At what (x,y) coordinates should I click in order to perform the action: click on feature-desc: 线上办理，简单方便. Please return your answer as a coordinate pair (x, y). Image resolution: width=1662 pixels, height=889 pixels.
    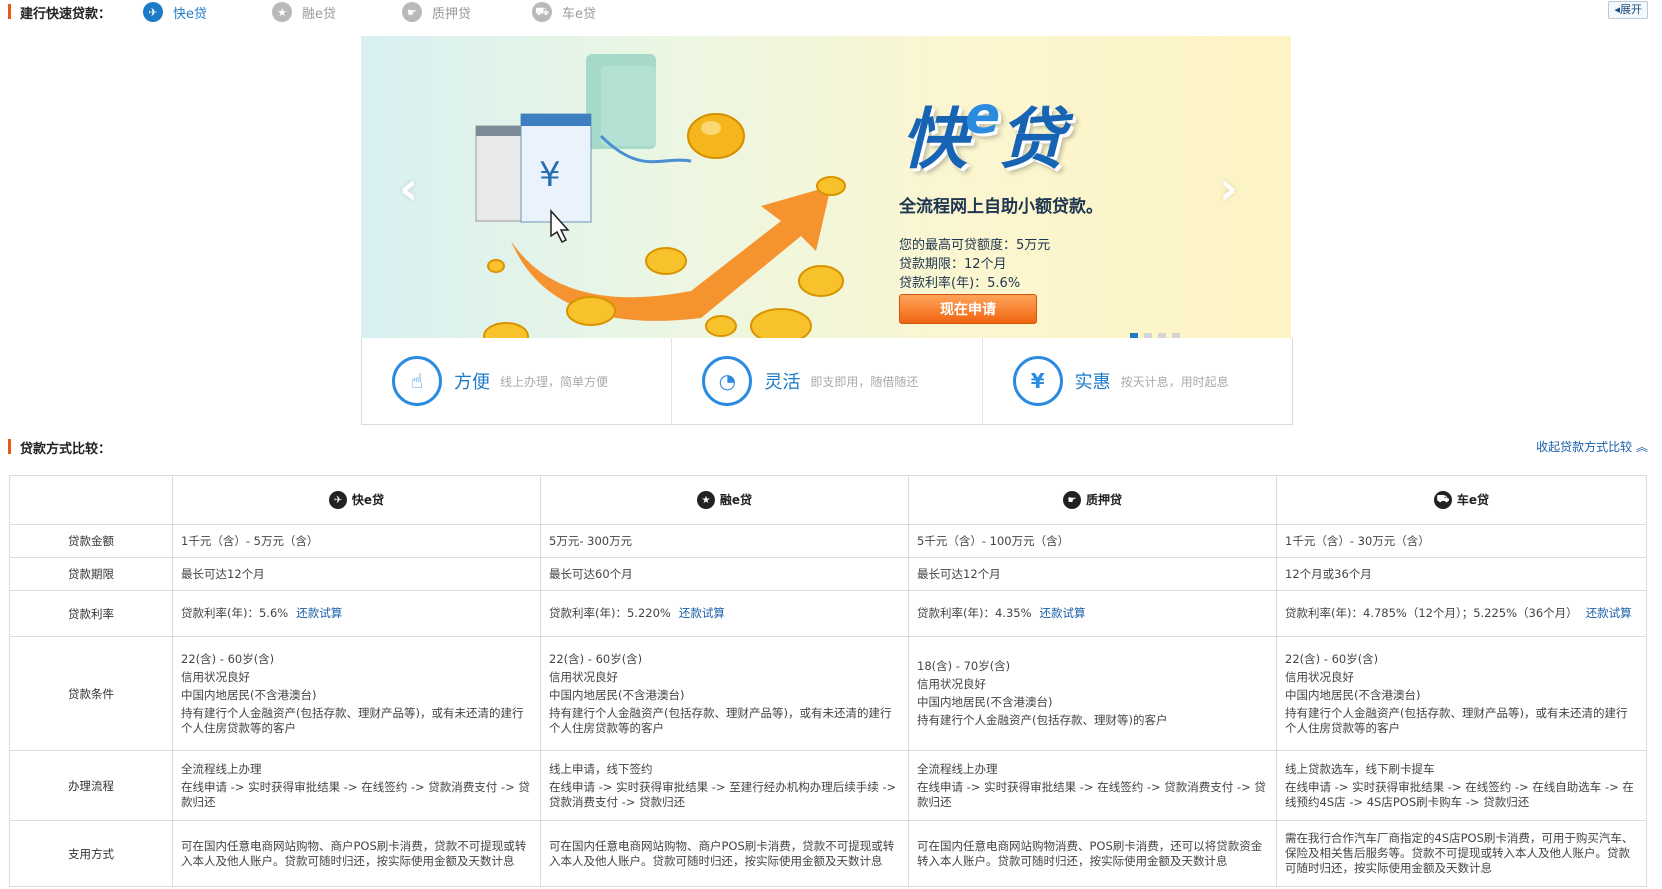
    Looking at the image, I should click on (554, 381).